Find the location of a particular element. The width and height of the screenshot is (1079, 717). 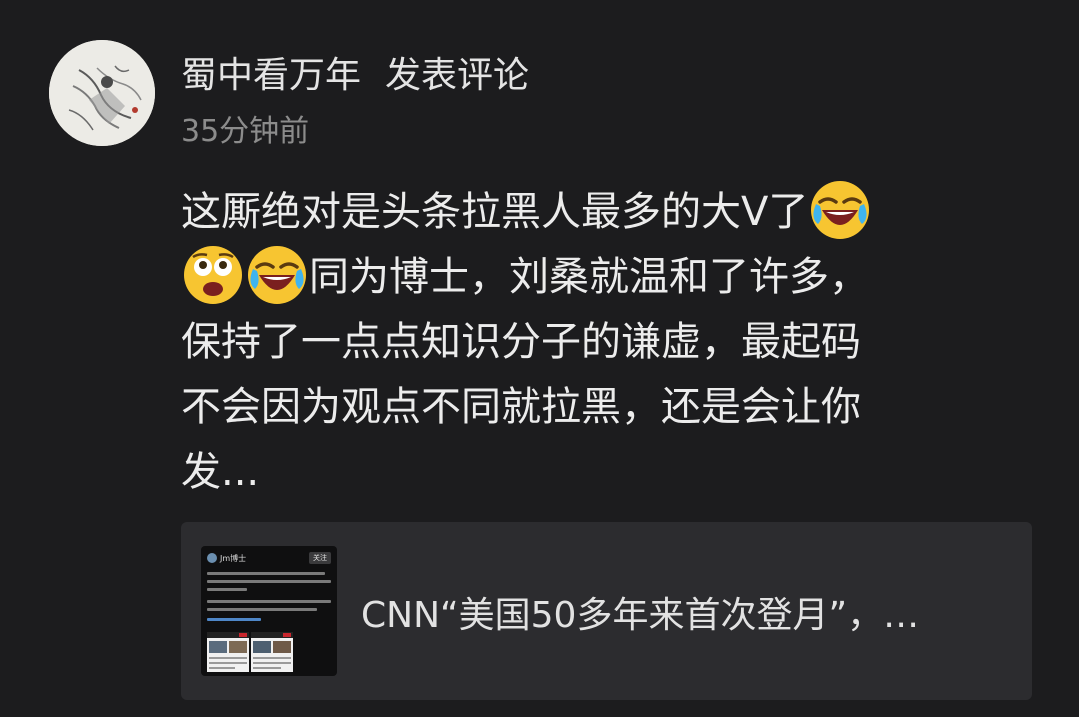

comment-text-3: 保持了一点点知识分子的谦虚，最起码 is located at coordinates (521, 342).